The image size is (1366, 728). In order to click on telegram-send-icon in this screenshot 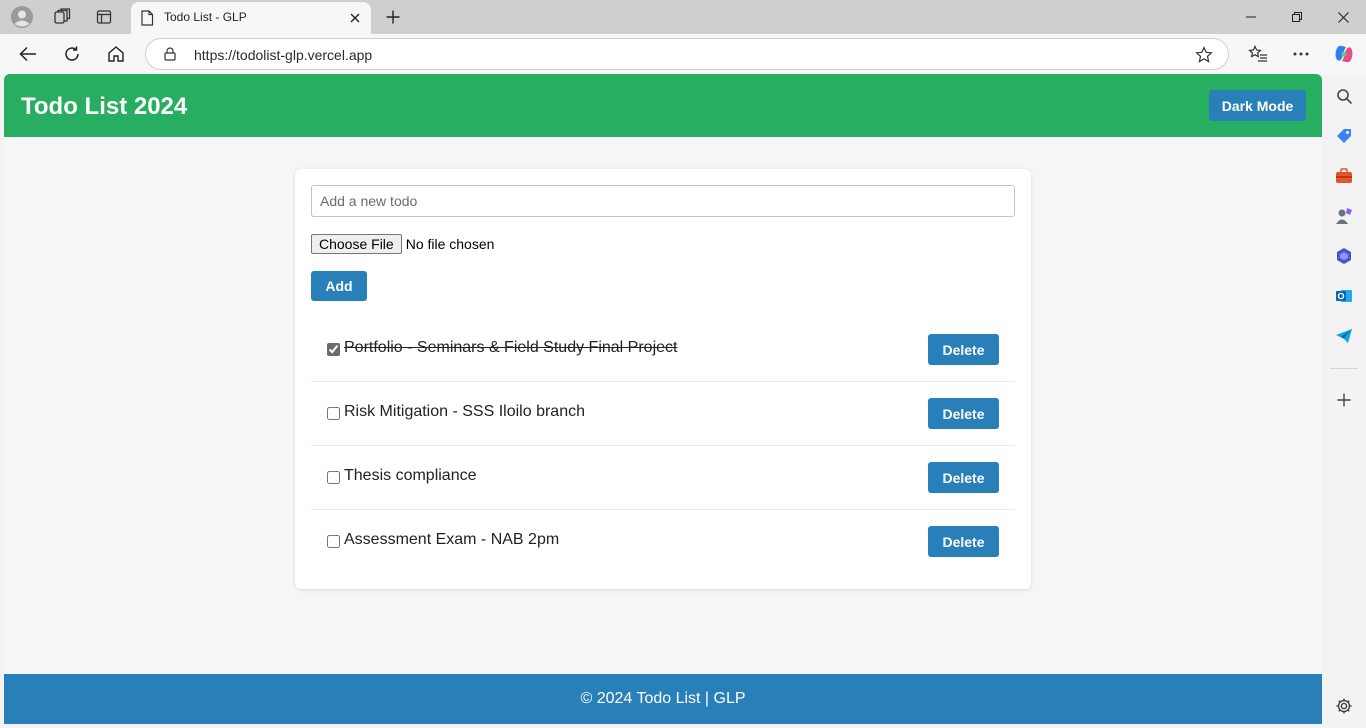, I will do `click(1344, 336)`.